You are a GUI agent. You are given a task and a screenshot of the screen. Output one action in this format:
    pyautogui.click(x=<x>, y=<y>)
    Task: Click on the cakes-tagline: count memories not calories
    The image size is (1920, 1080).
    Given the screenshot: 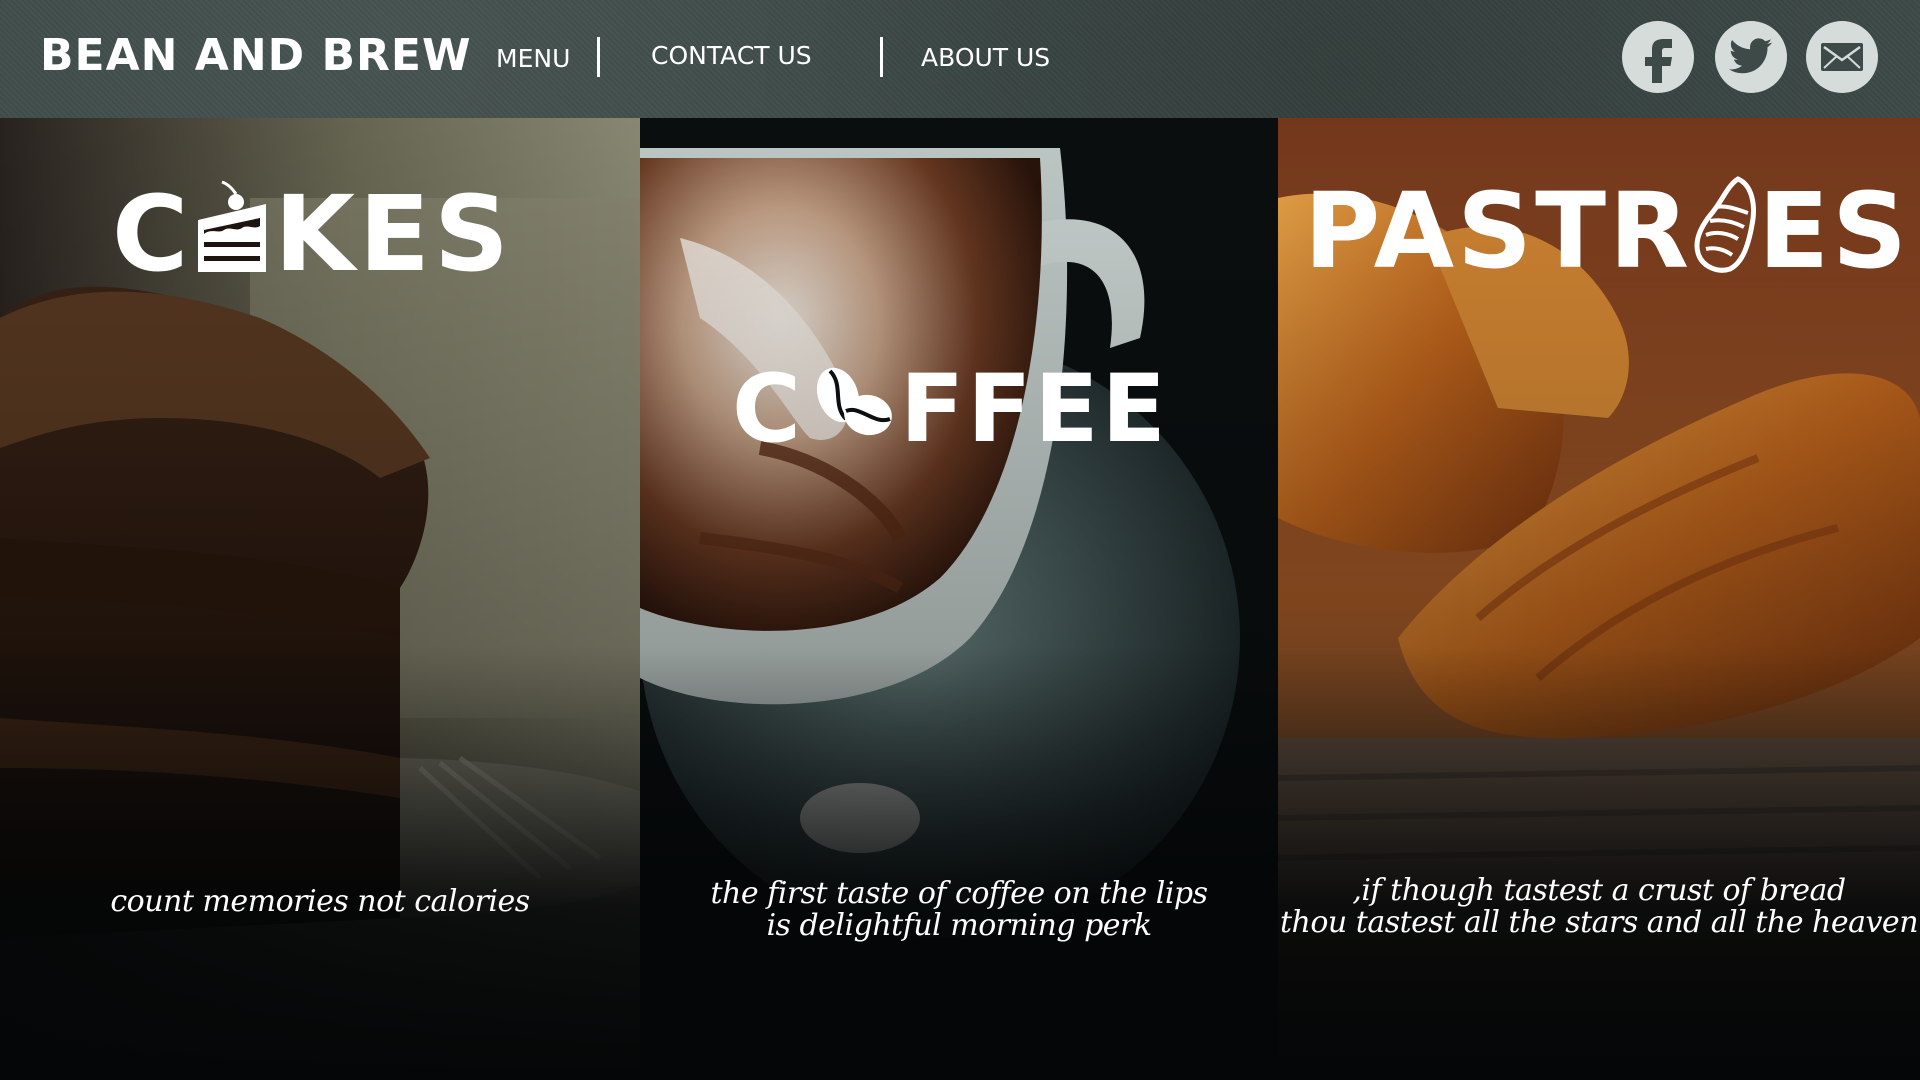 What is the action you would take?
    pyautogui.click(x=320, y=902)
    